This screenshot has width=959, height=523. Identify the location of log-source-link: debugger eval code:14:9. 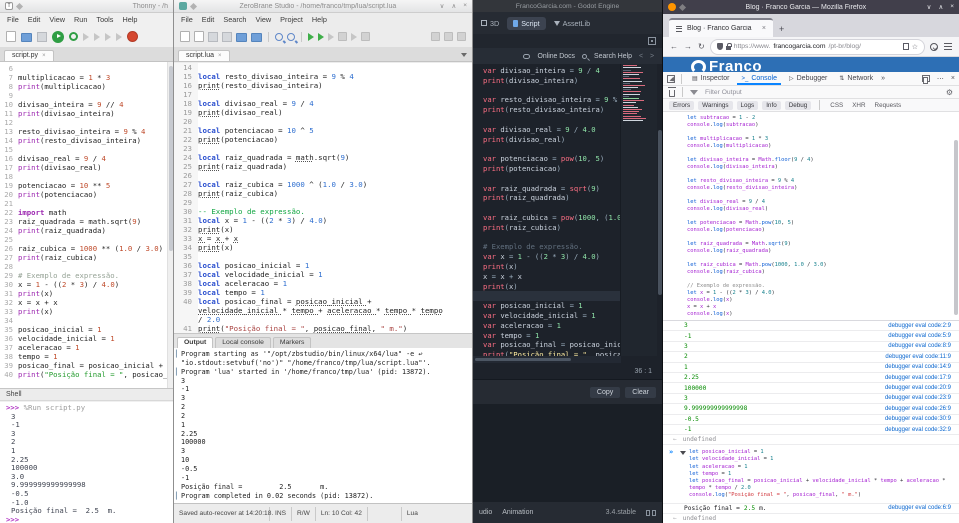
(918, 367).